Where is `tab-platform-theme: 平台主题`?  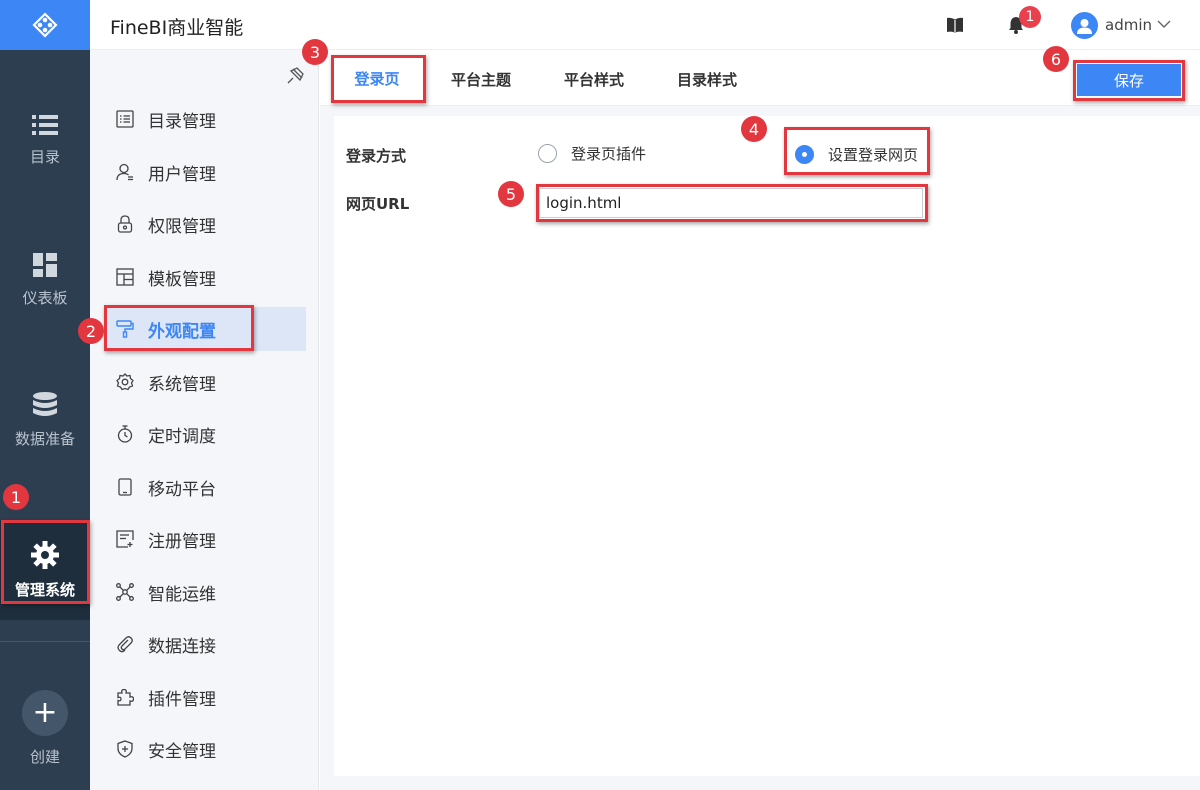 tab-platform-theme: 平台主题 is located at coordinates (481, 79).